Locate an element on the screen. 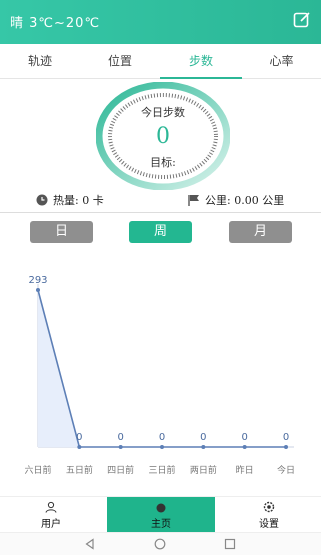 The image size is (321, 555). x-tick-label: 四日前 is located at coordinates (120, 470).